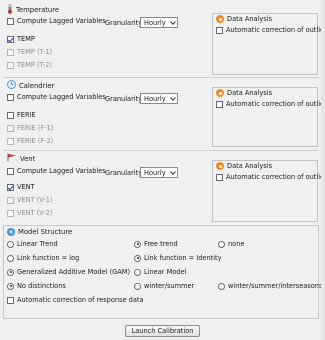 The image size is (325, 340). I want to click on radio-winter-summer: winter/summer, so click(164, 286).